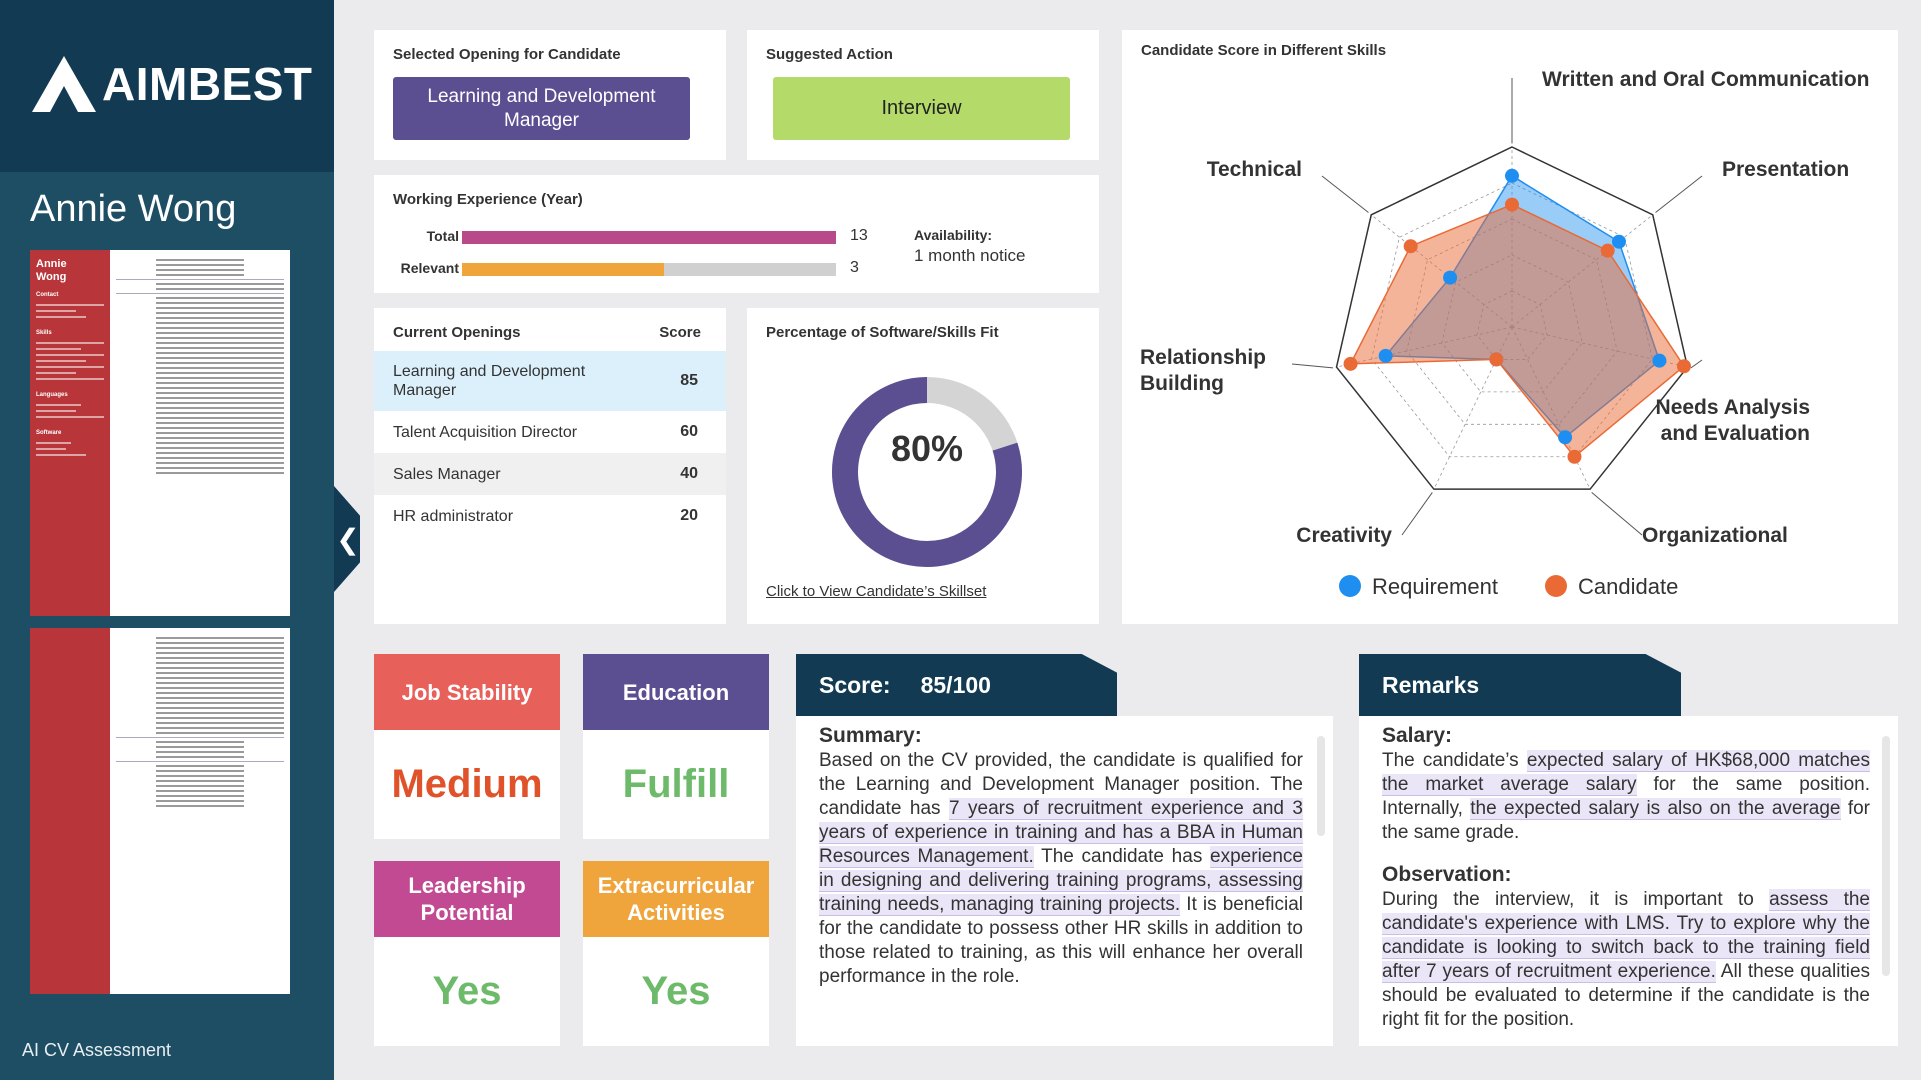 This screenshot has width=1921, height=1080. What do you see at coordinates (927, 448) in the screenshot?
I see `skills-fit-percent: 80%` at bounding box center [927, 448].